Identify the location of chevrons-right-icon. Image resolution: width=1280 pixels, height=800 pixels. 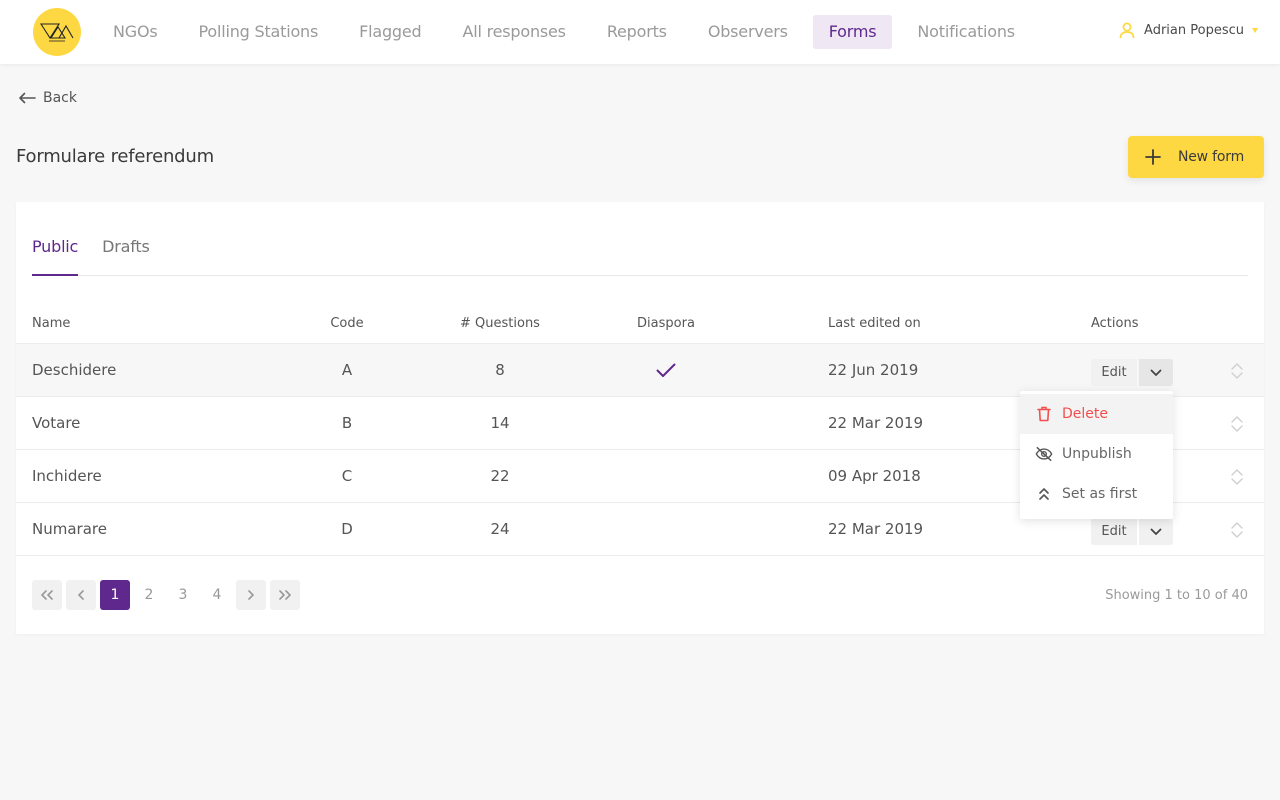
(285, 595).